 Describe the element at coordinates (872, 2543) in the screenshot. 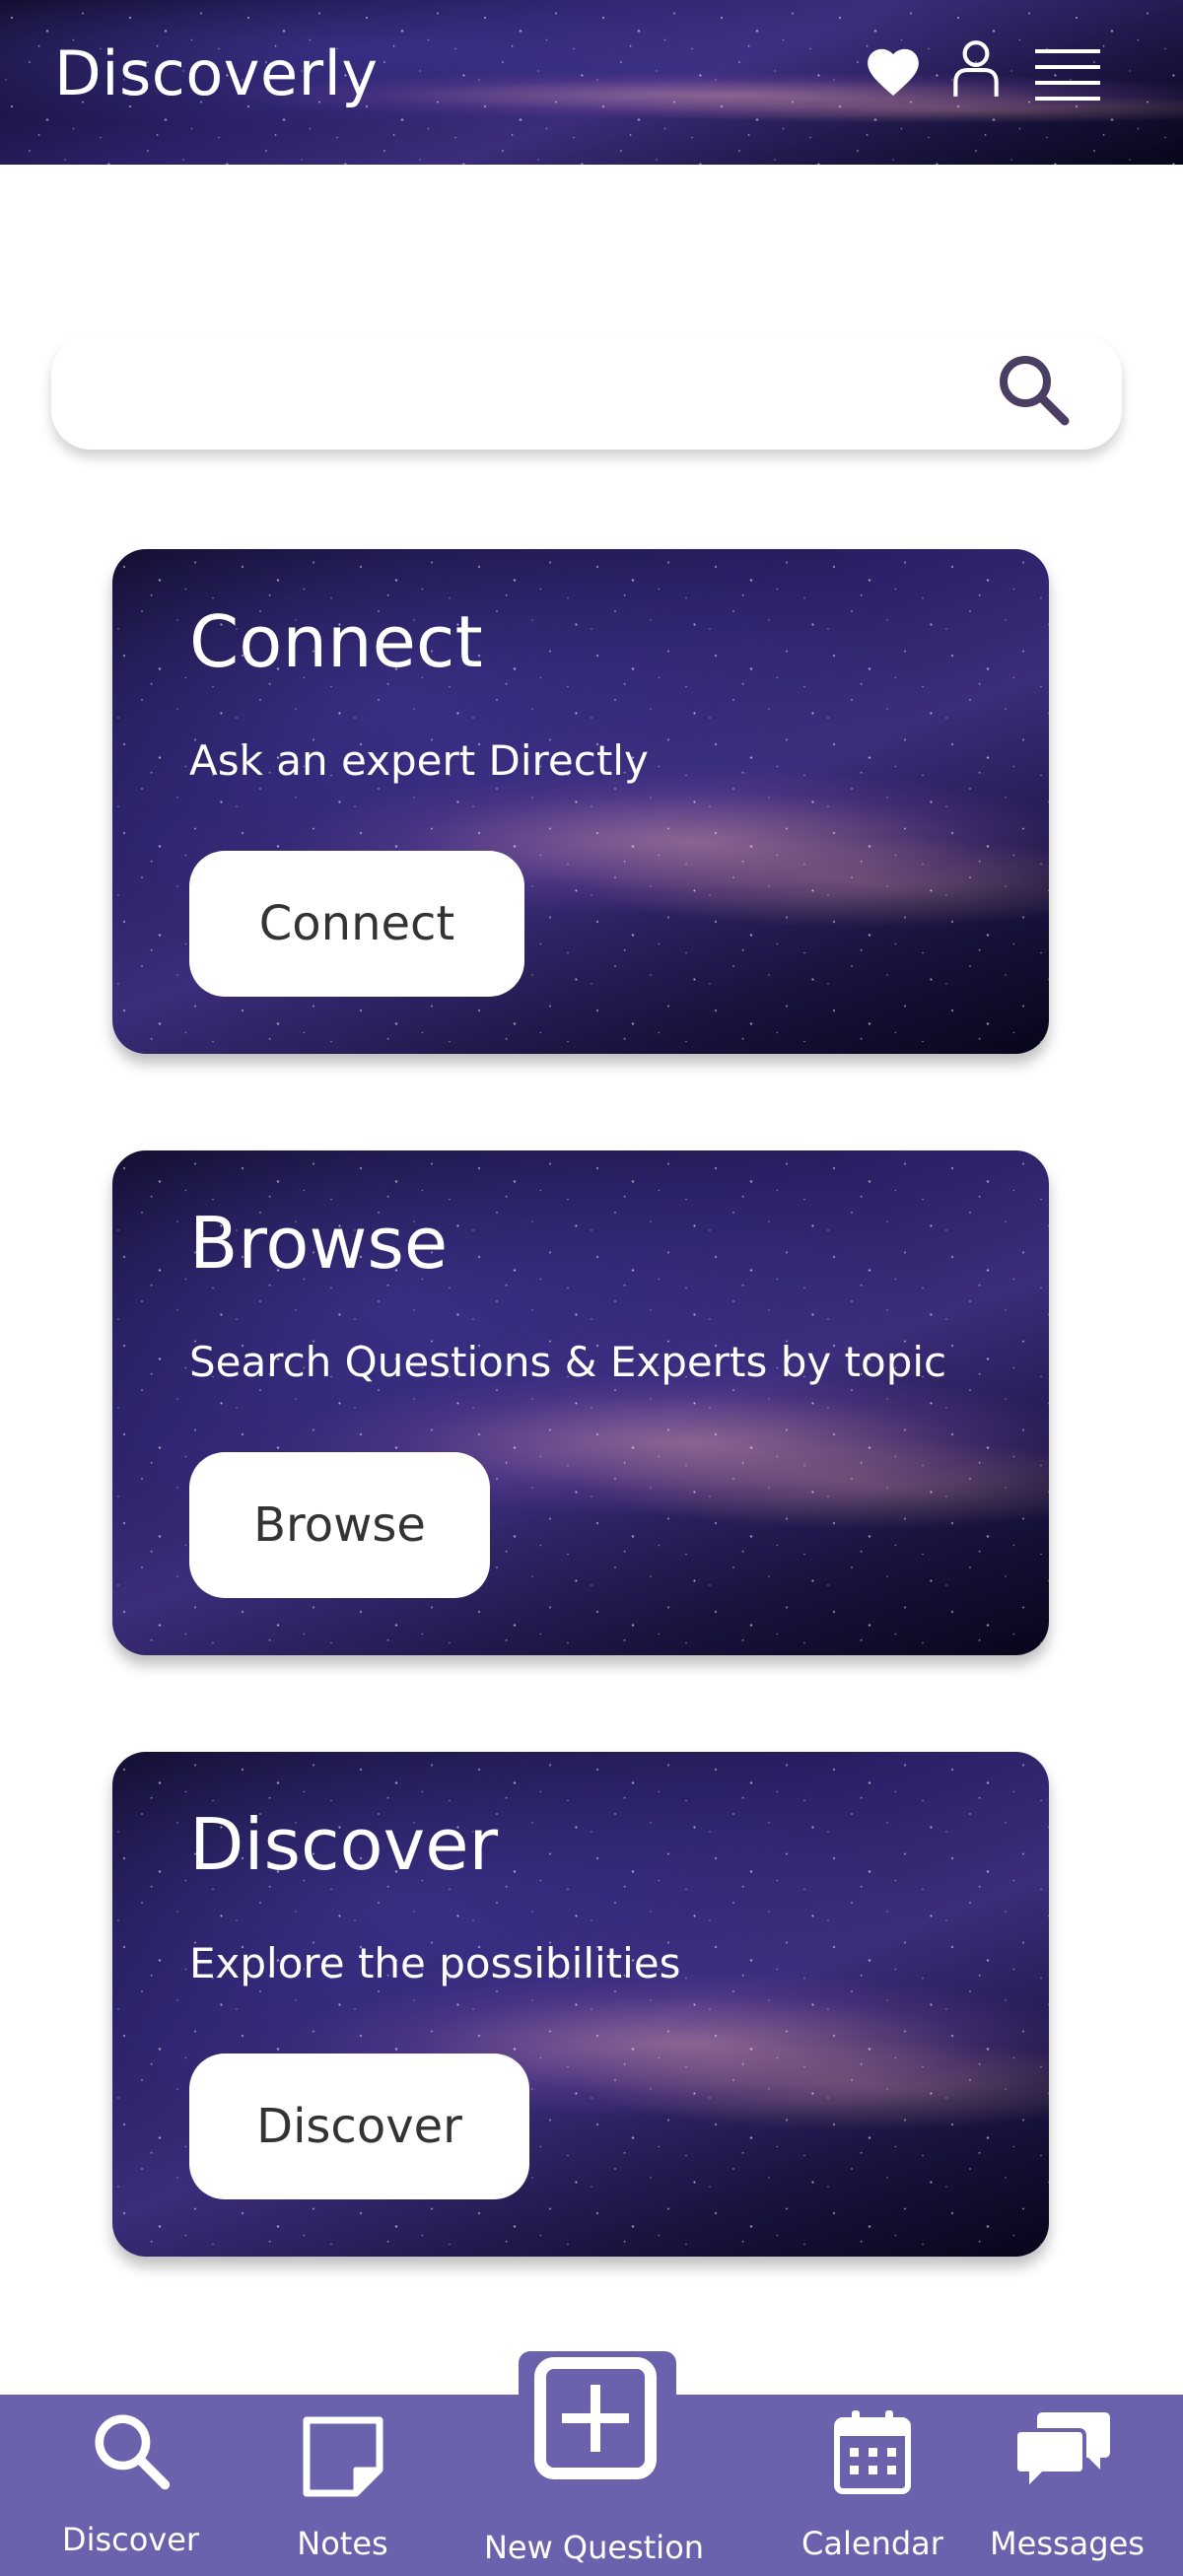

I see `nav-label: Calendar` at that location.